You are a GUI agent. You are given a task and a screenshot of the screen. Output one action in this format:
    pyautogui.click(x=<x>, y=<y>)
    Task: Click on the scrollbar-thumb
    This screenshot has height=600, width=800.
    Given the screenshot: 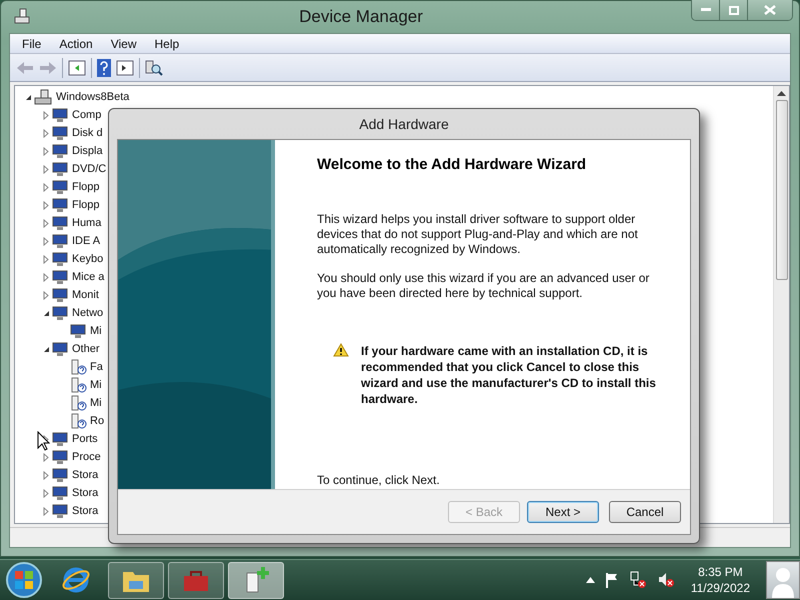 What is the action you would take?
    pyautogui.click(x=782, y=190)
    